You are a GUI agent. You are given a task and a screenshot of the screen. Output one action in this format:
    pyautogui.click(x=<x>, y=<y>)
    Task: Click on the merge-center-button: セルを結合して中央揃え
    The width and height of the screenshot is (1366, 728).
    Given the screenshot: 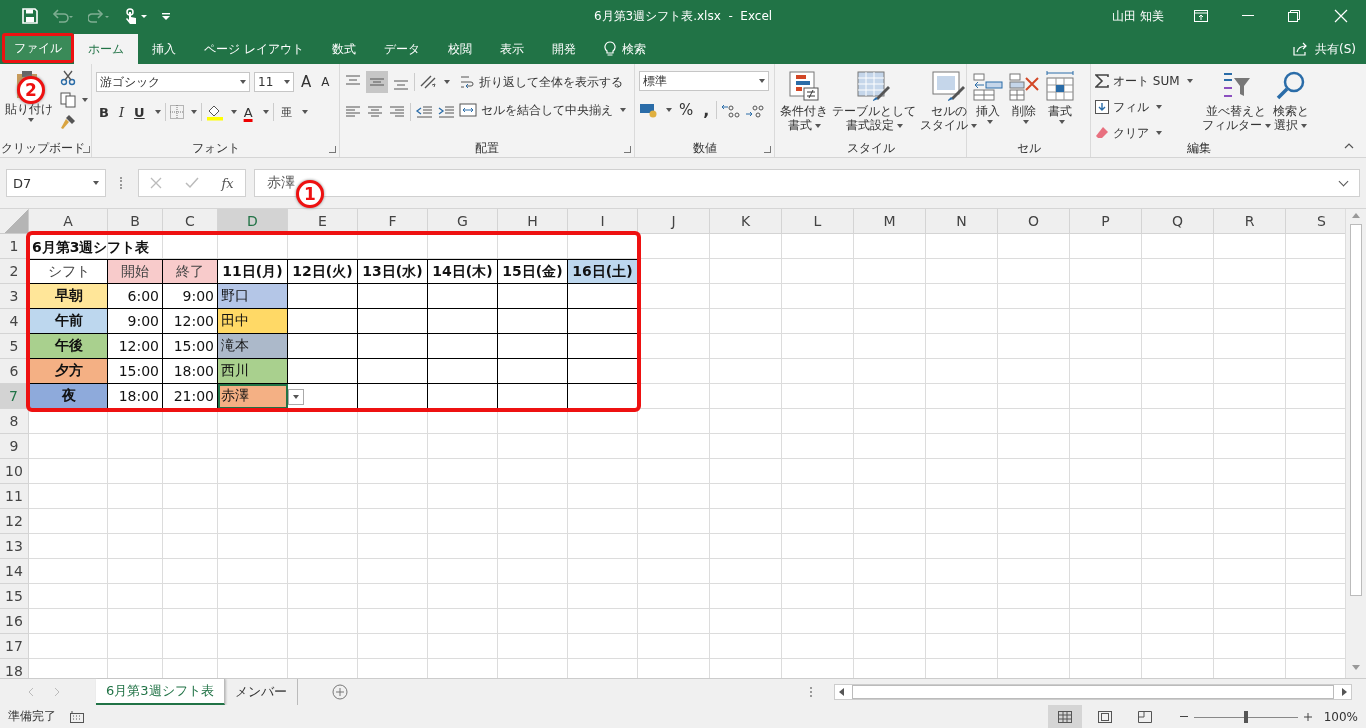 What is the action you would take?
    pyautogui.click(x=542, y=110)
    